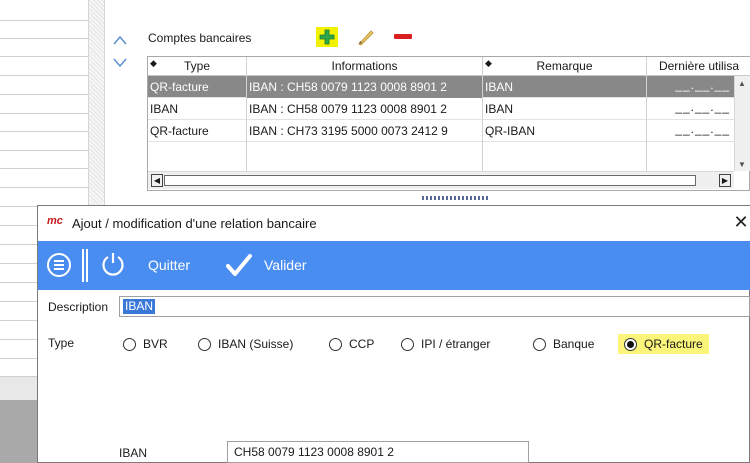 This screenshot has height=463, width=750. Describe the element at coordinates (563, 344) in the screenshot. I see `radio-banque: Banque` at that location.